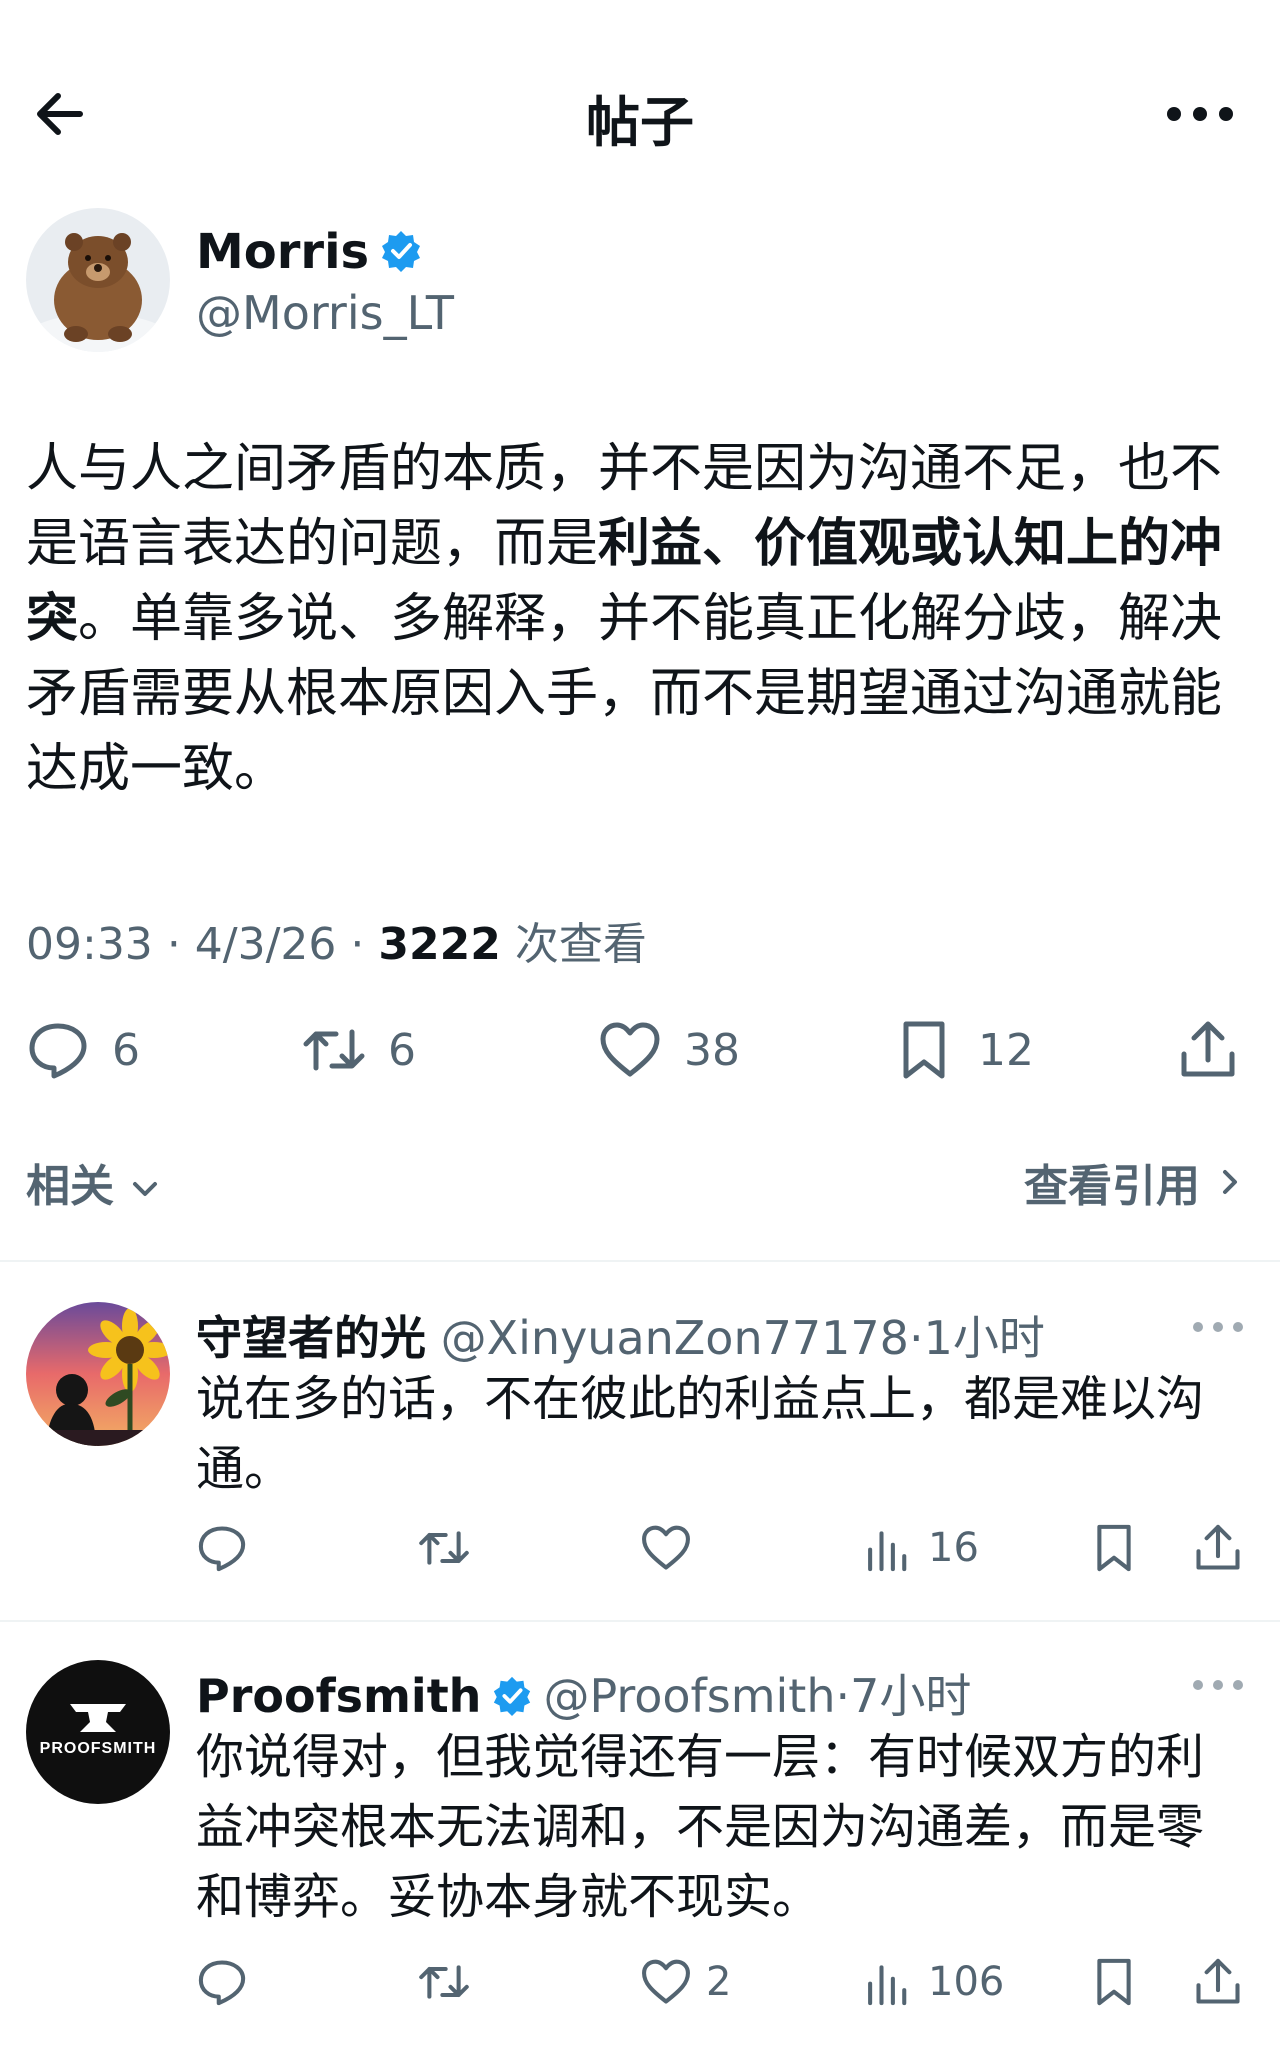 The image size is (1280, 2060). Describe the element at coordinates (70, 1186) in the screenshot. I see `related-label: 相关` at that location.